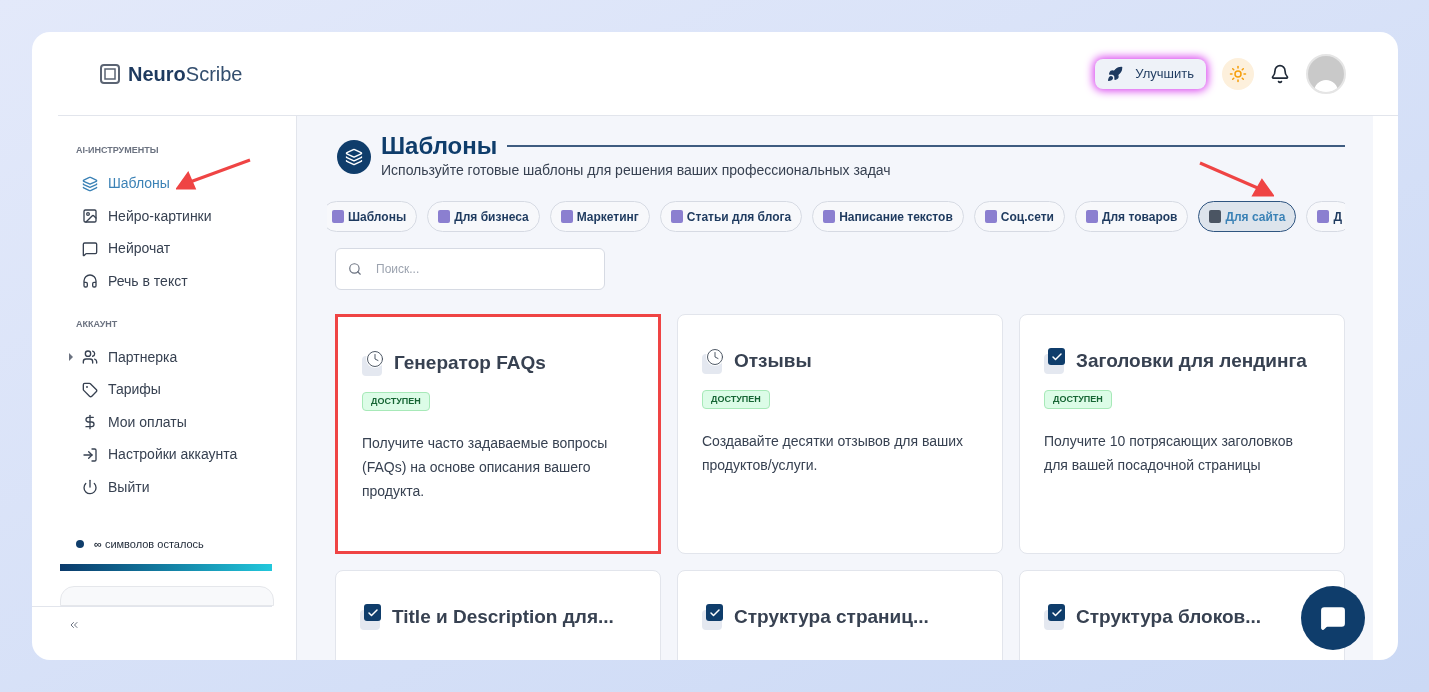 Image resolution: width=1429 pixels, height=692 pixels. What do you see at coordinates (483, 216) in the screenshot?
I see `category-chip: Для бизнеса` at bounding box center [483, 216].